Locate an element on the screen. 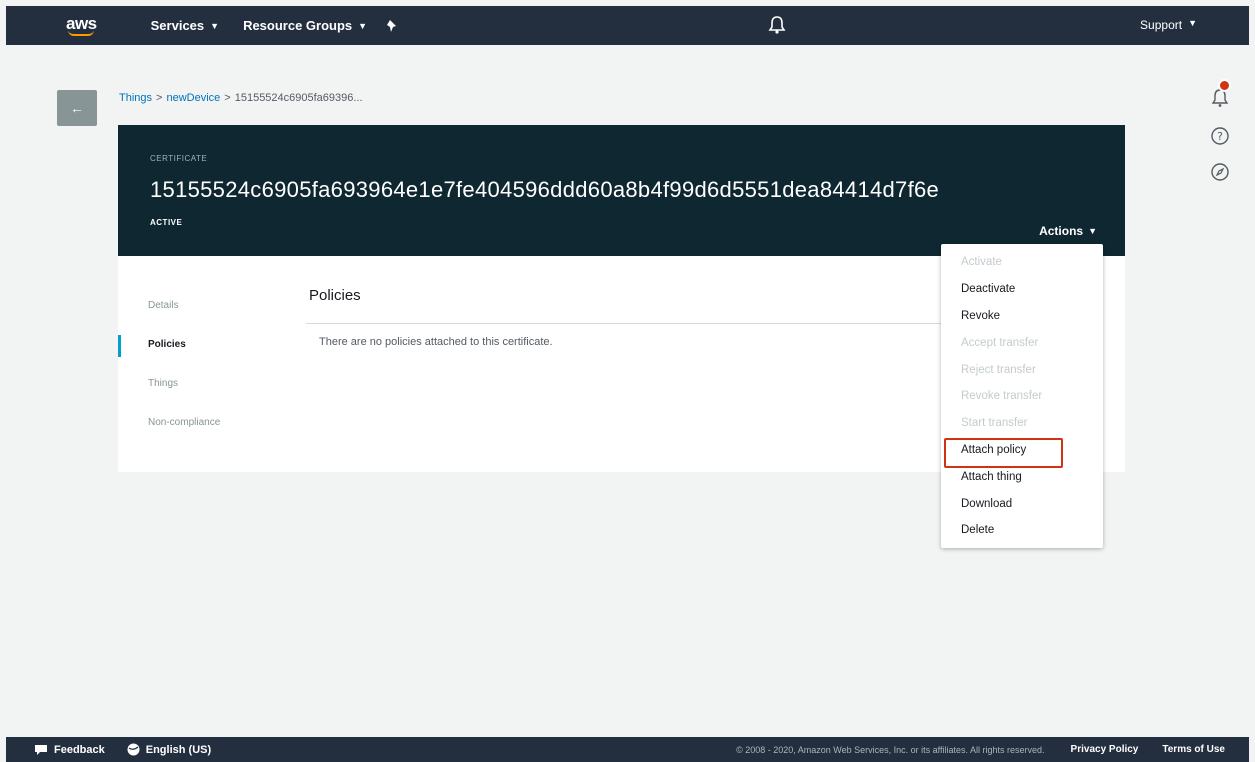 Image resolution: width=1255 pixels, height=762 pixels. bell-icon is located at coordinates (777, 25).